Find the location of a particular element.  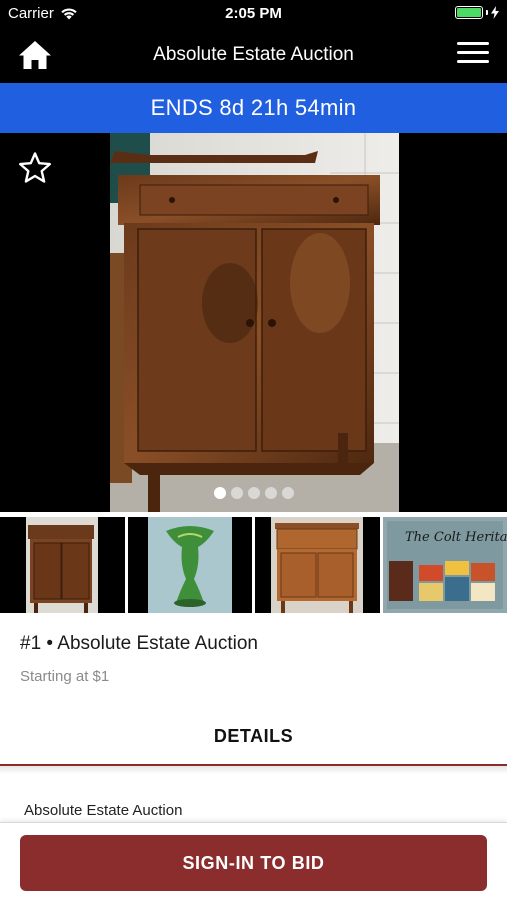

battery-group is located at coordinates (477, 12).